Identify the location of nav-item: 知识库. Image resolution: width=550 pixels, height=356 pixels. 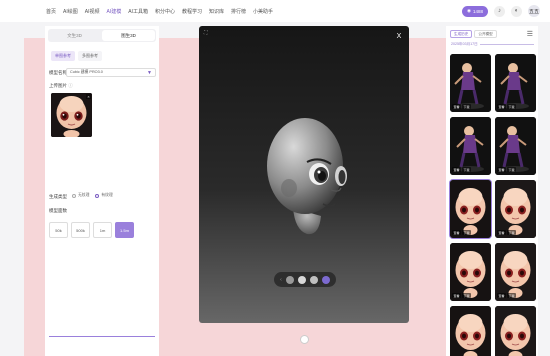
(216, 11).